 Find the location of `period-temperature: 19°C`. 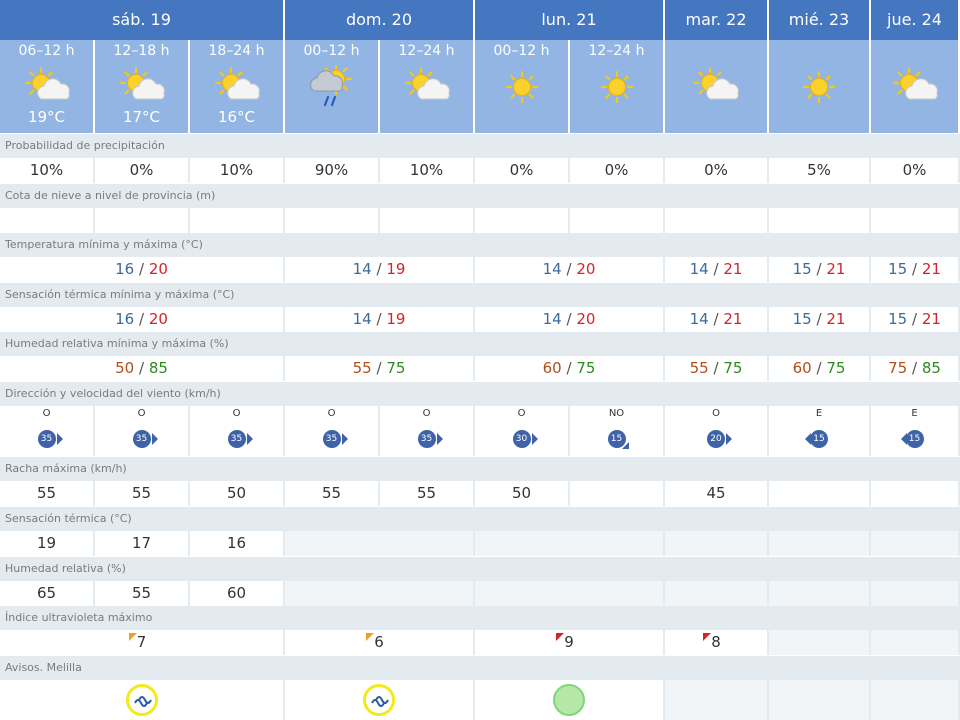

period-temperature: 19°C is located at coordinates (46, 117).